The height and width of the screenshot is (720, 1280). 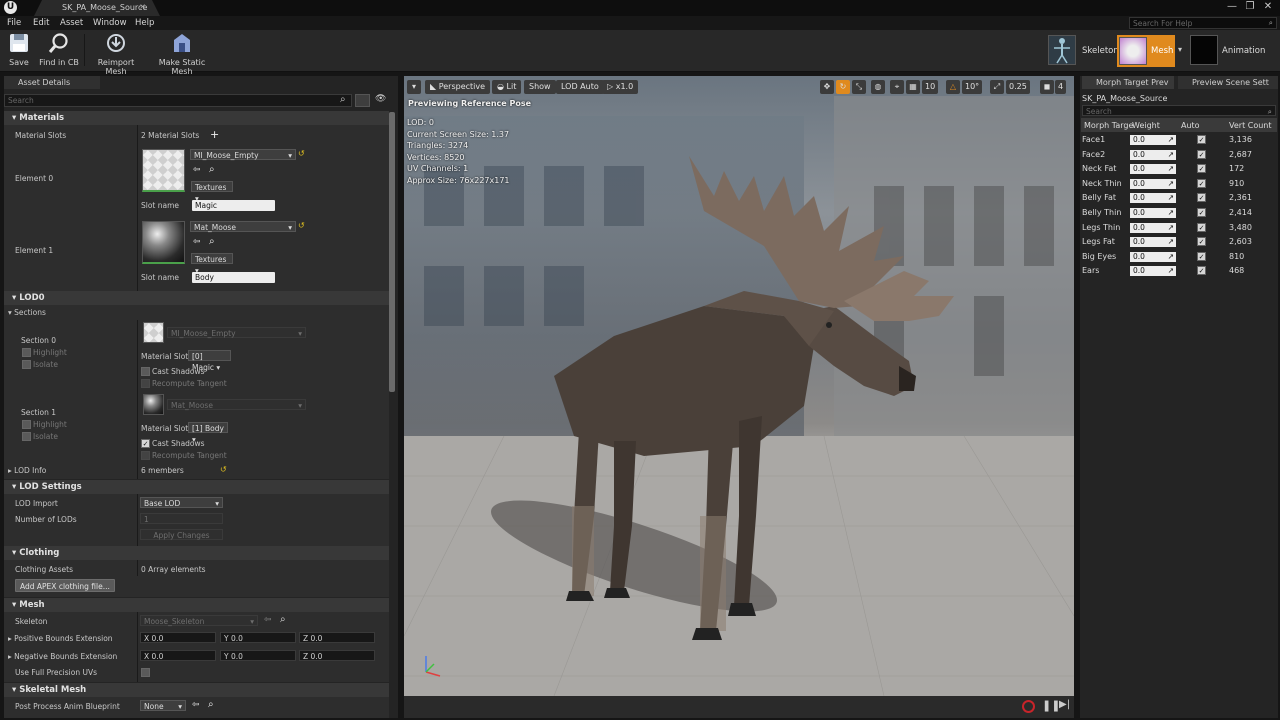 I want to click on view-options-icon, so click(x=362, y=100).